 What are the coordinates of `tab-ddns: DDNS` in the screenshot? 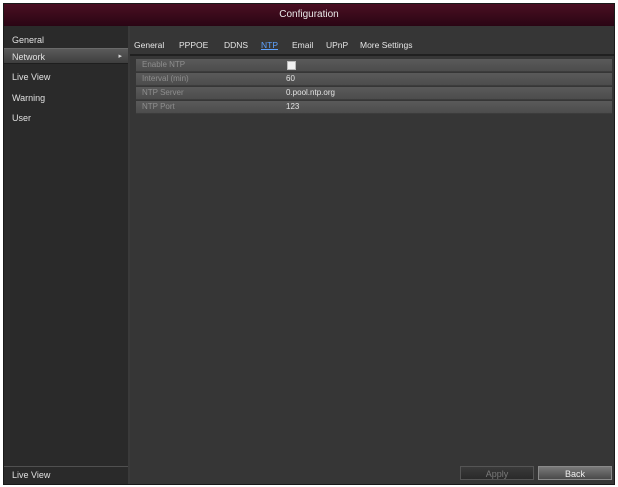 It's located at (236, 45).